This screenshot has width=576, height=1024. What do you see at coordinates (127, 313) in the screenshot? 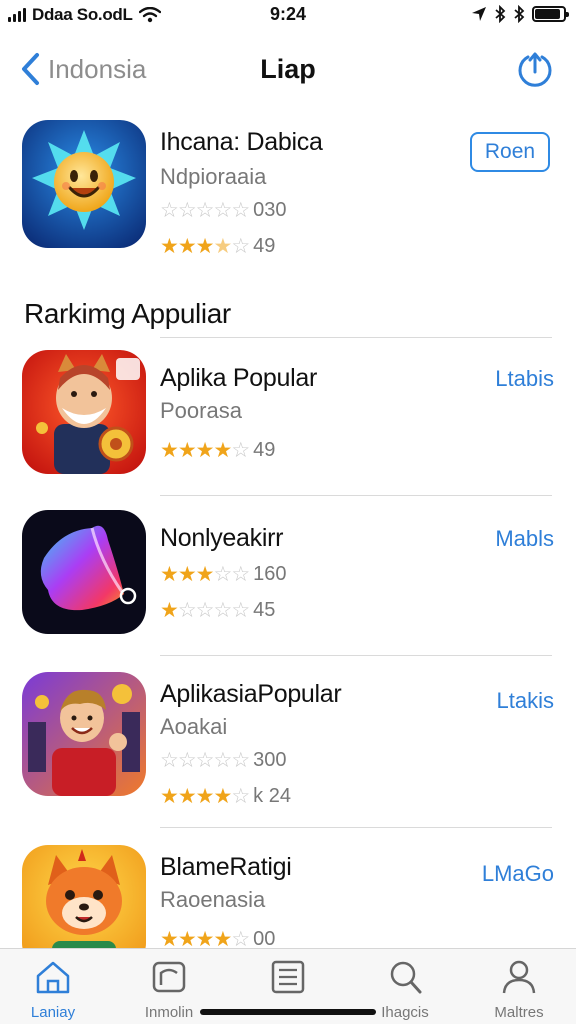
I see `section-title: Rarkimg Appuliar` at bounding box center [127, 313].